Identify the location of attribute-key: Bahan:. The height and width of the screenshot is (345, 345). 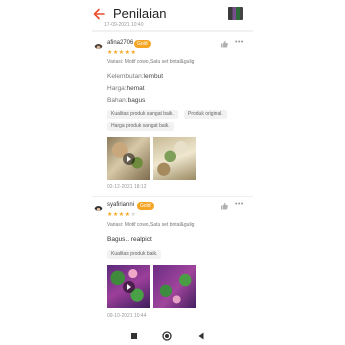
(117, 100).